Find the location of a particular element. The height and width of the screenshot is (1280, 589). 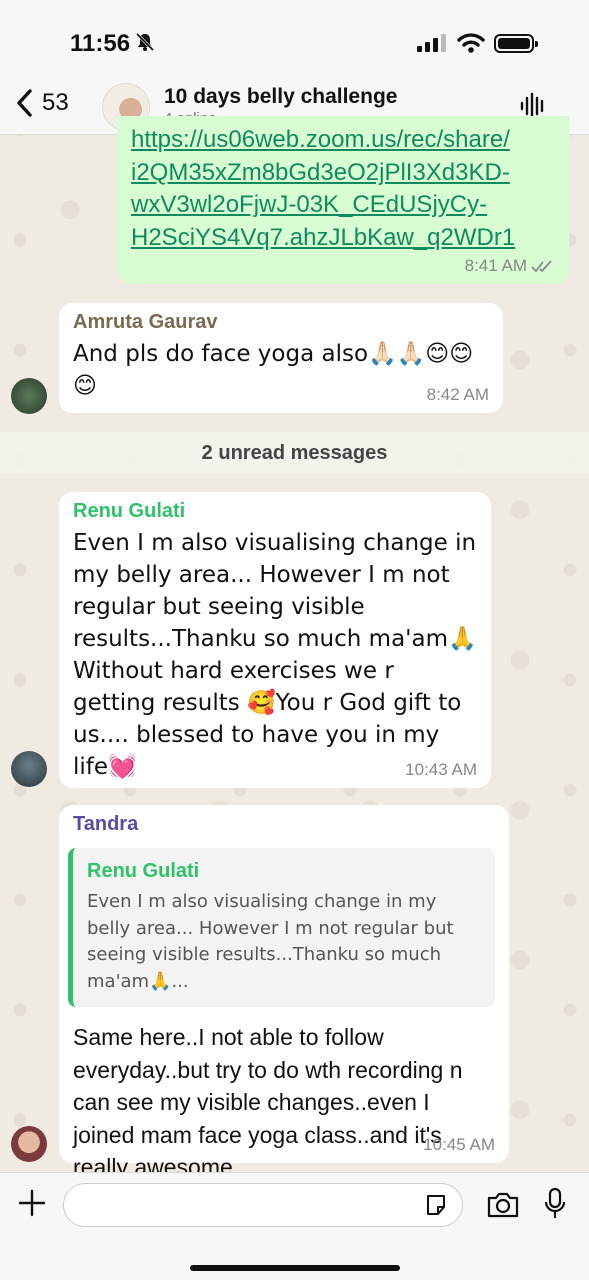

mute-bell-icon is located at coordinates (145, 44).